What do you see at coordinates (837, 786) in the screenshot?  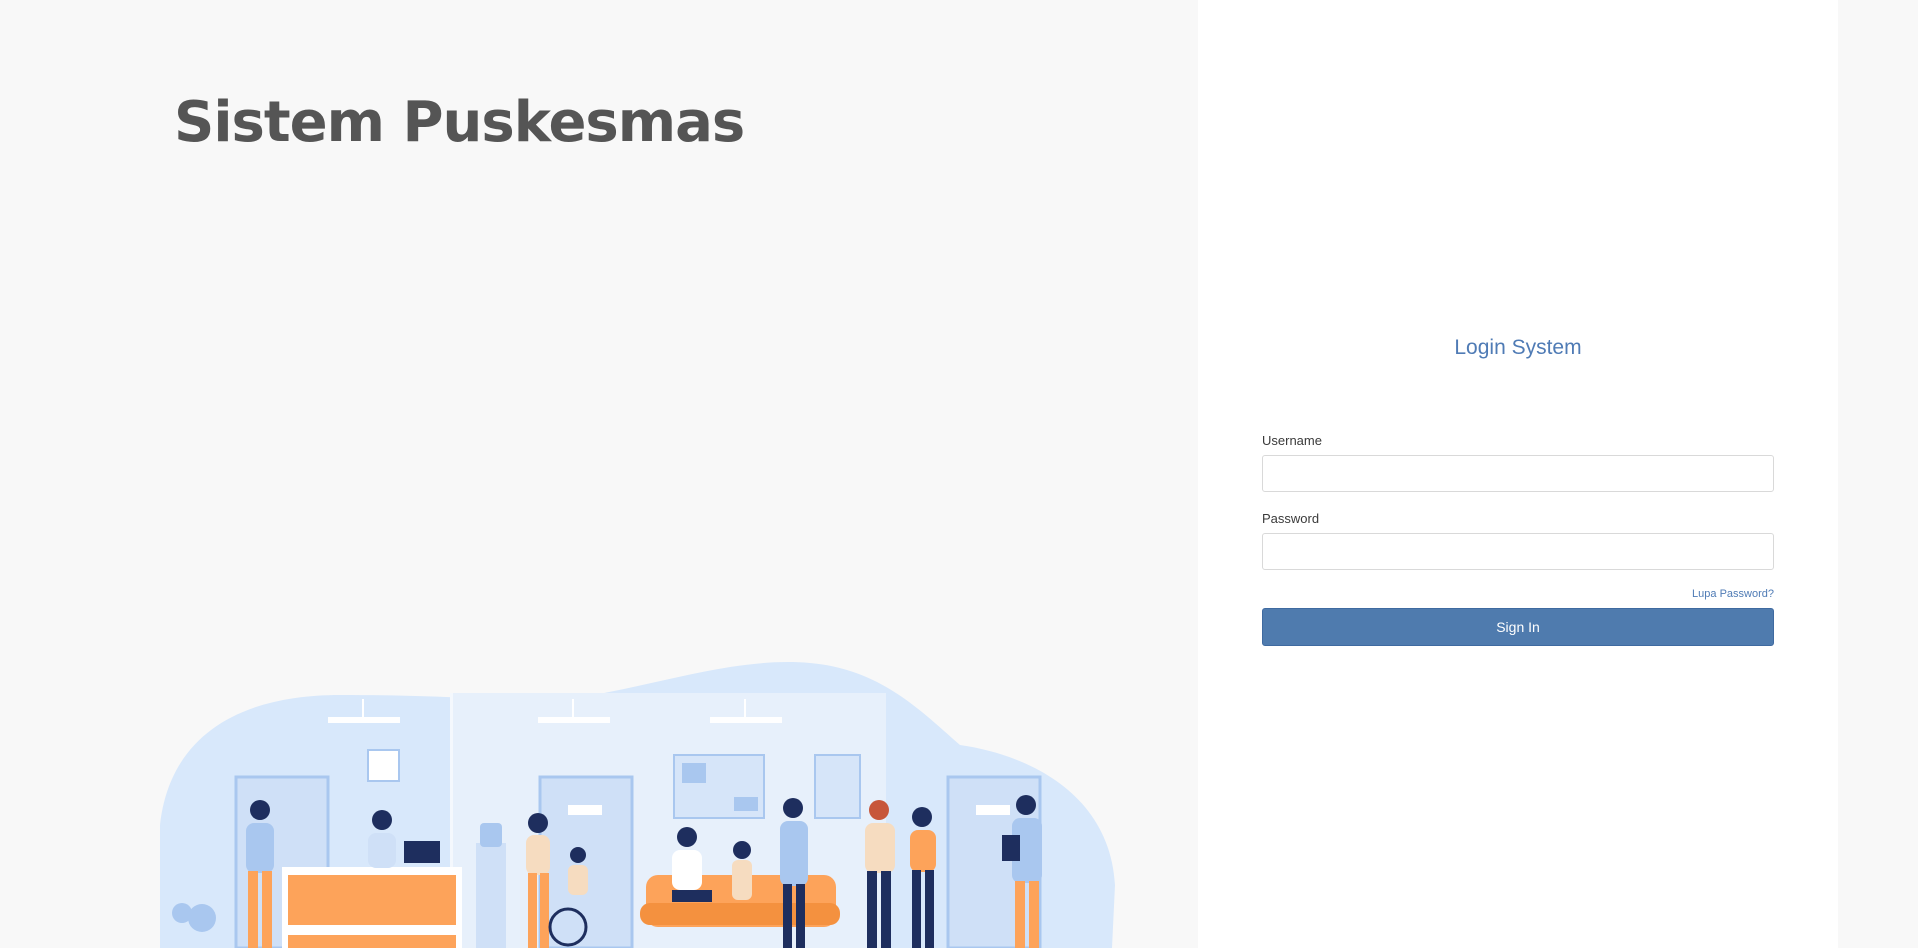 I see `notice-board` at bounding box center [837, 786].